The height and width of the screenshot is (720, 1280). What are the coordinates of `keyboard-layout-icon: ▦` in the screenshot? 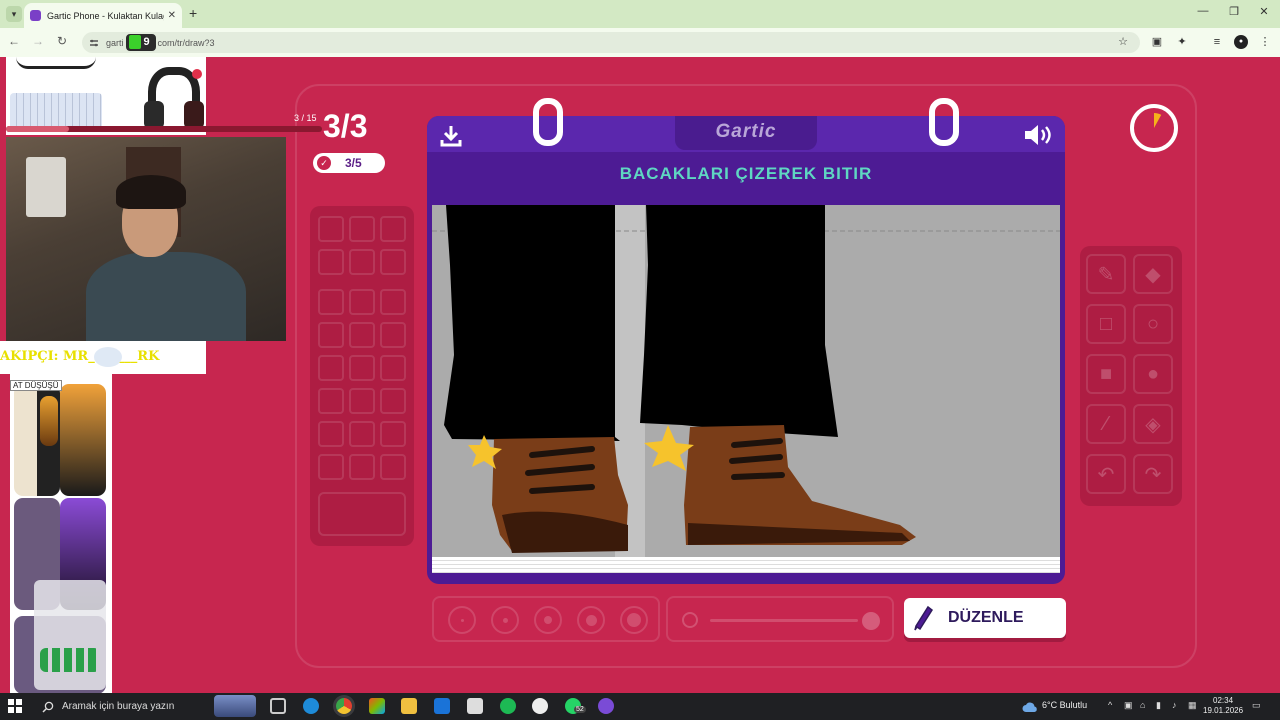 It's located at (1192, 705).